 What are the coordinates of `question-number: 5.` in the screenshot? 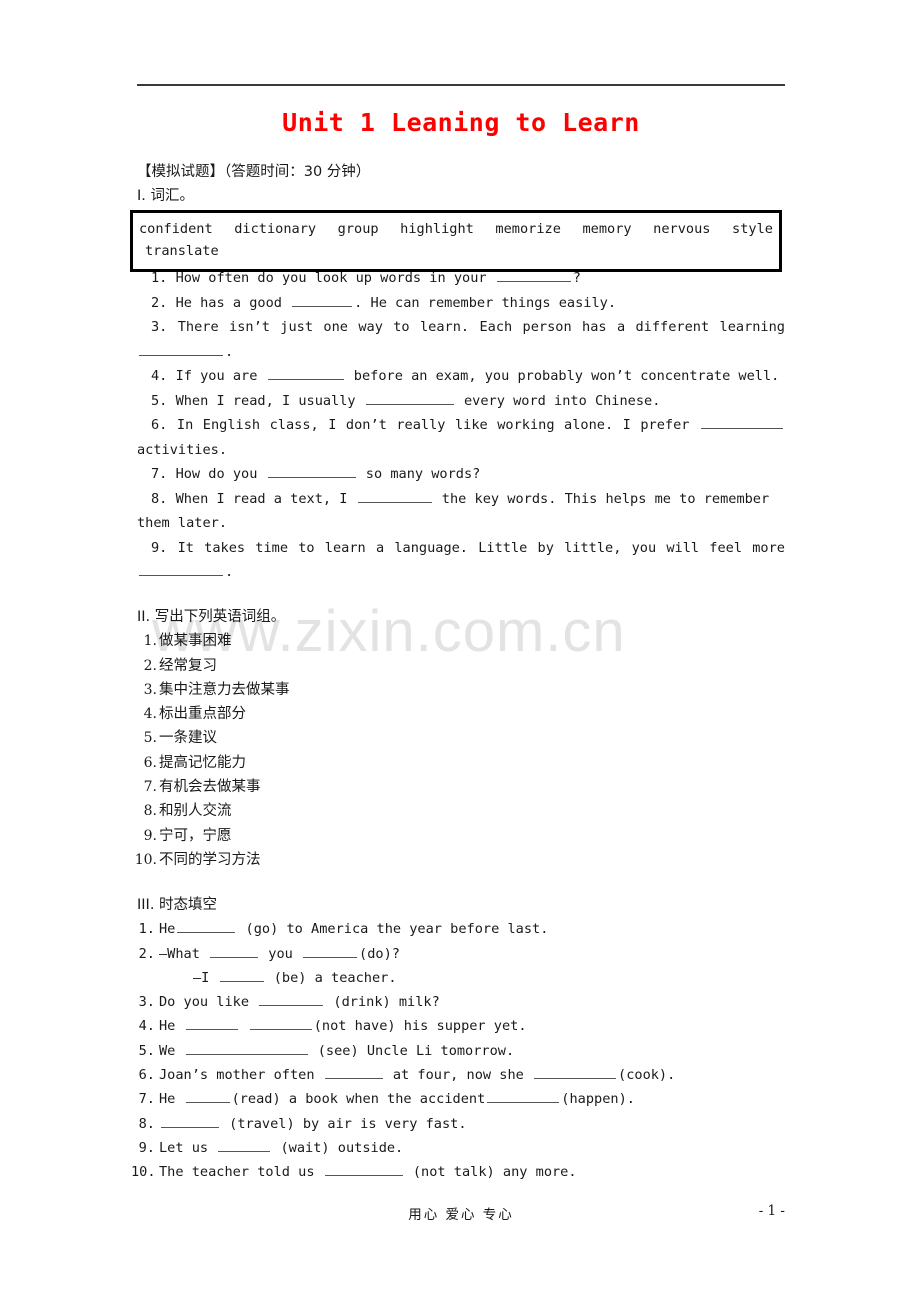 It's located at (146, 1050).